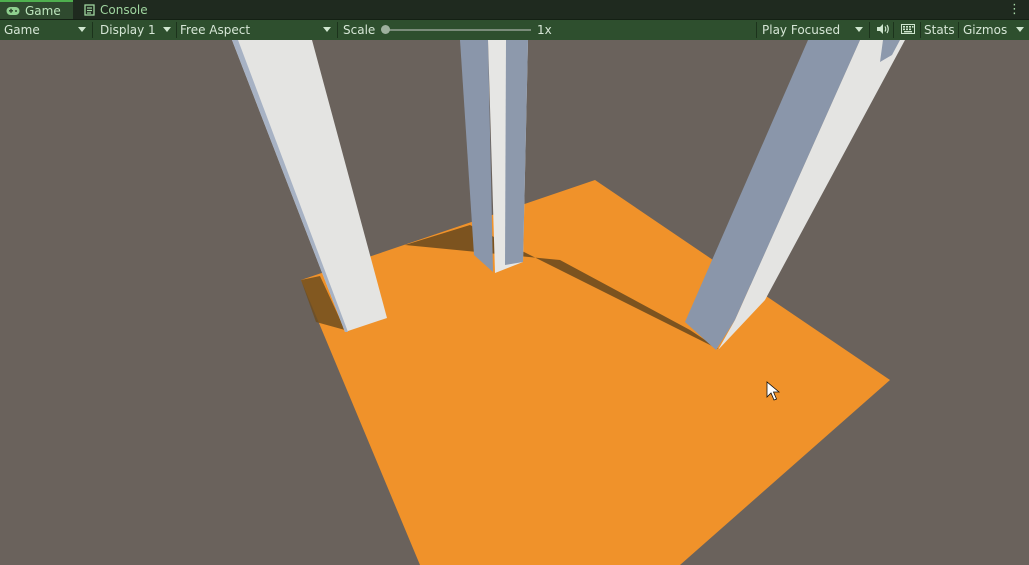 Image resolution: width=1029 pixels, height=565 pixels. What do you see at coordinates (359, 30) in the screenshot?
I see `scale-label: Scale` at bounding box center [359, 30].